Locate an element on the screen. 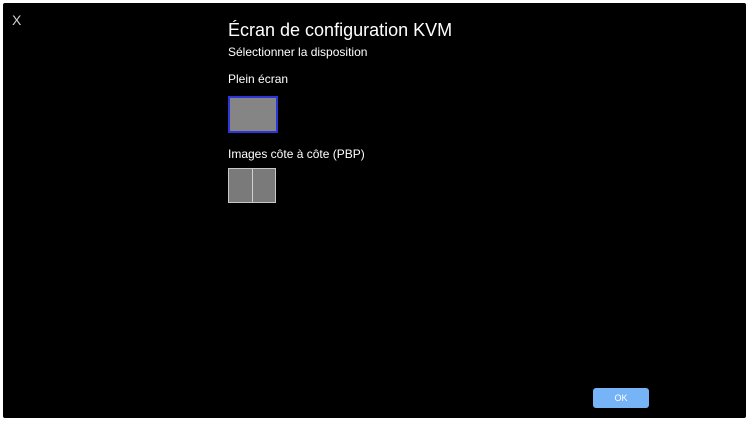 The height and width of the screenshot is (421, 749). full-screen-layout-icon is located at coordinates (253, 114).